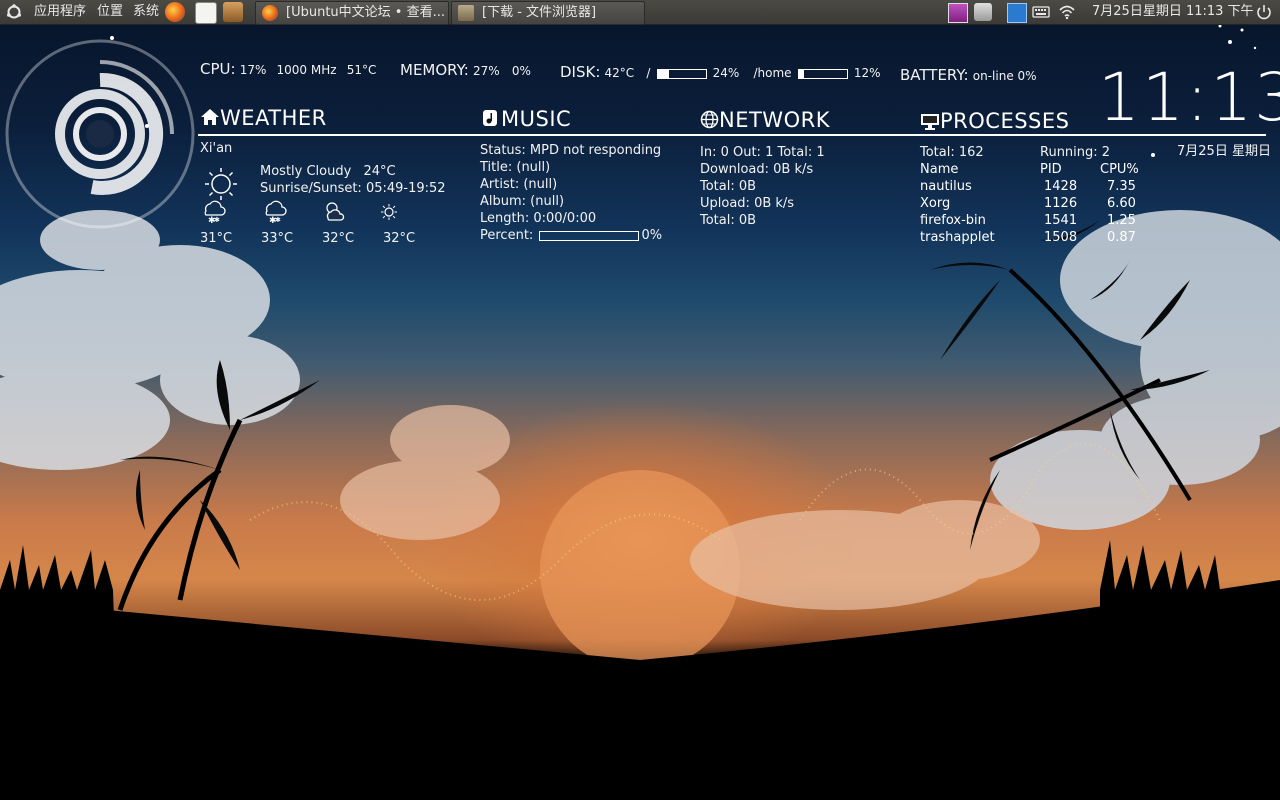 The width and height of the screenshot is (1280, 800). What do you see at coordinates (253, 70) in the screenshot?
I see `cpu-percent: 17%` at bounding box center [253, 70].